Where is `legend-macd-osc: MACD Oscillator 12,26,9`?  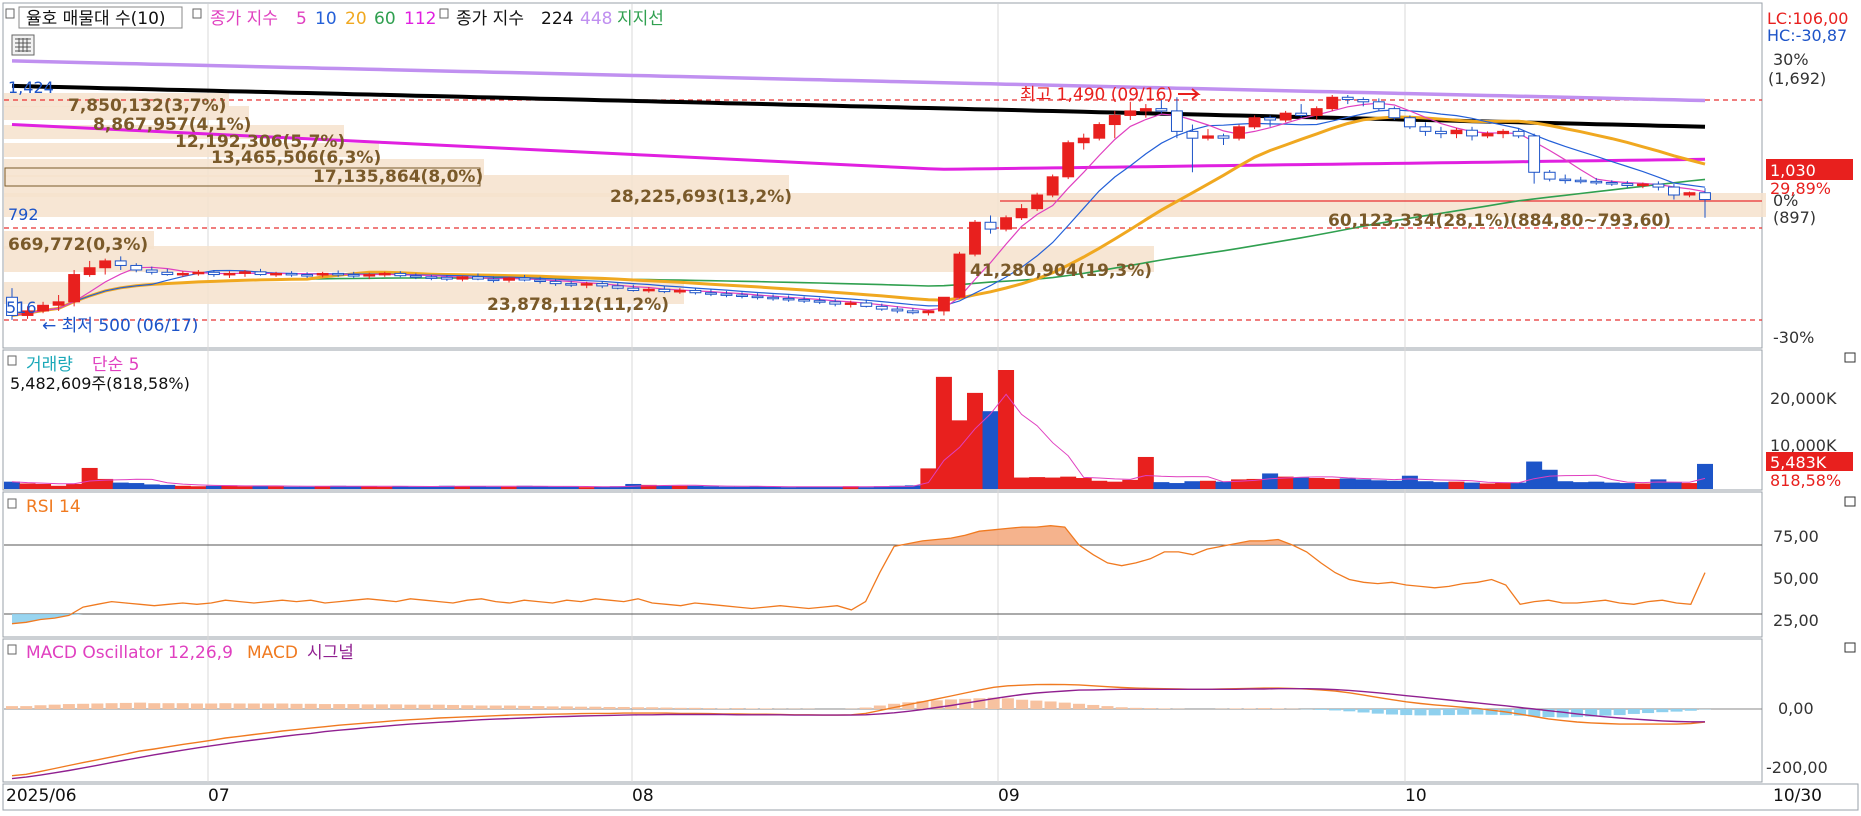
legend-macd-osc: MACD Oscillator 12,26,9 is located at coordinates (129, 653).